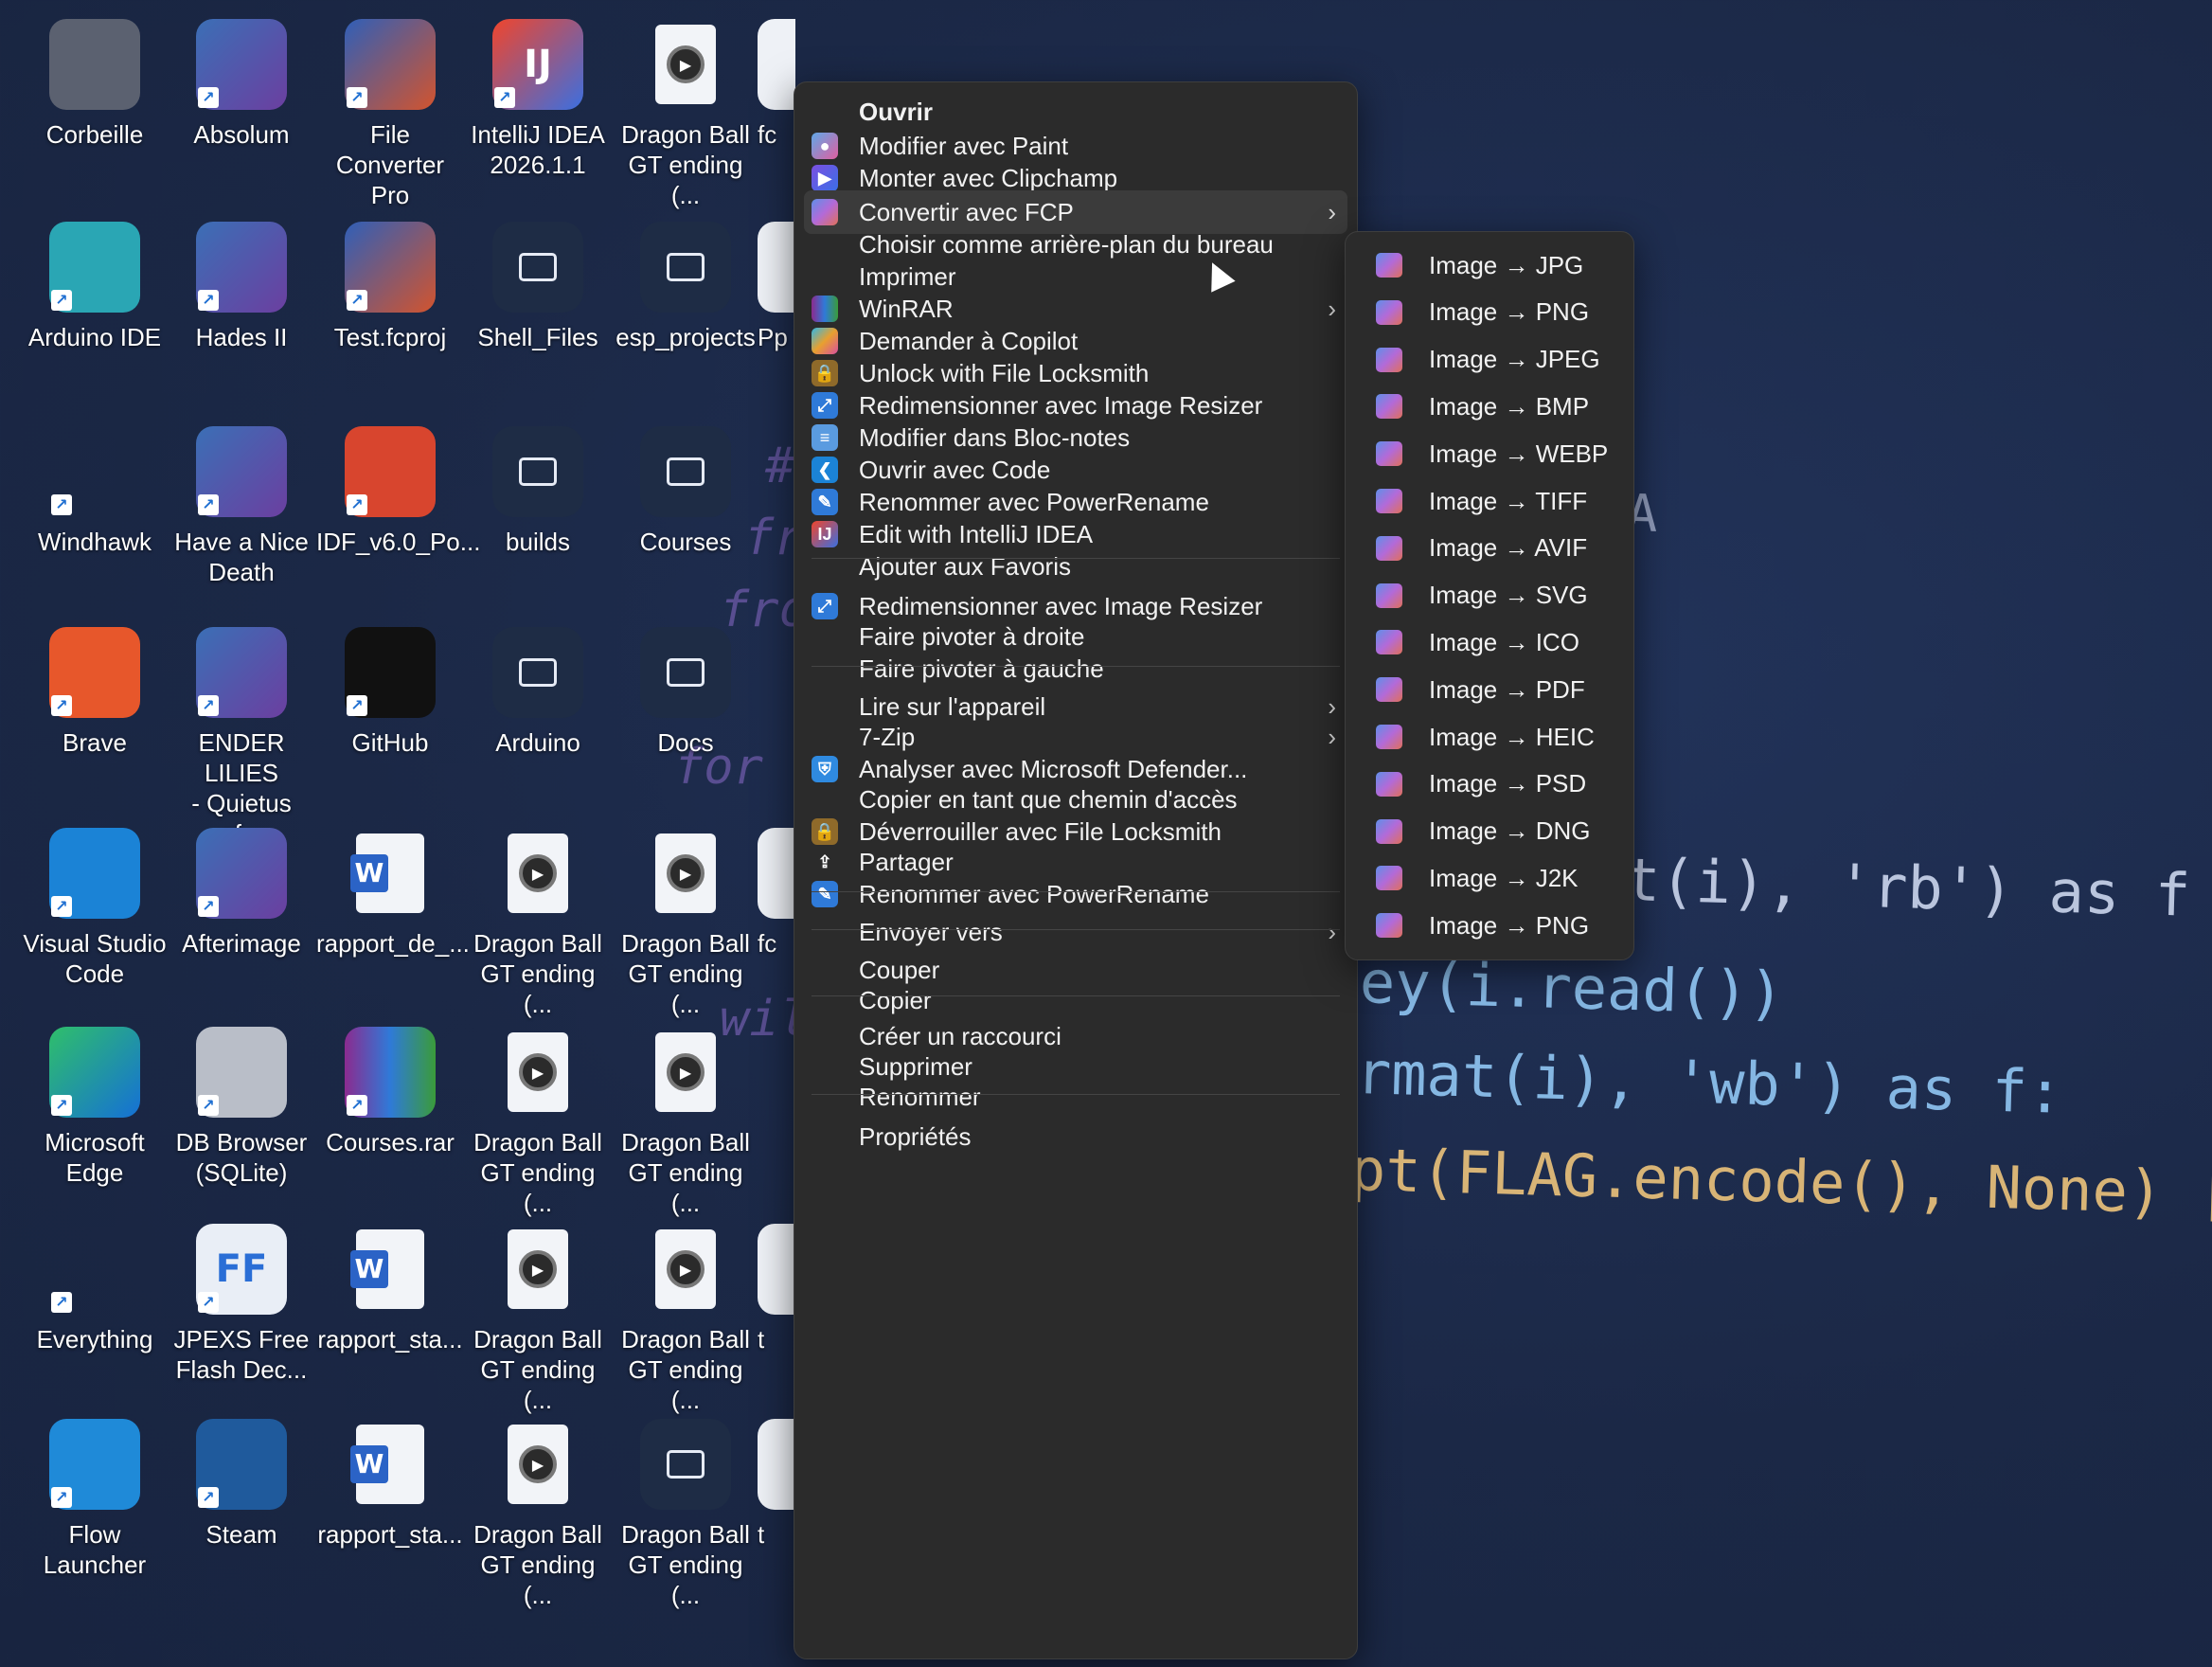  Describe the element at coordinates (390, 692) in the screenshot. I see `desktop-icon: ↗ GitHub` at that location.